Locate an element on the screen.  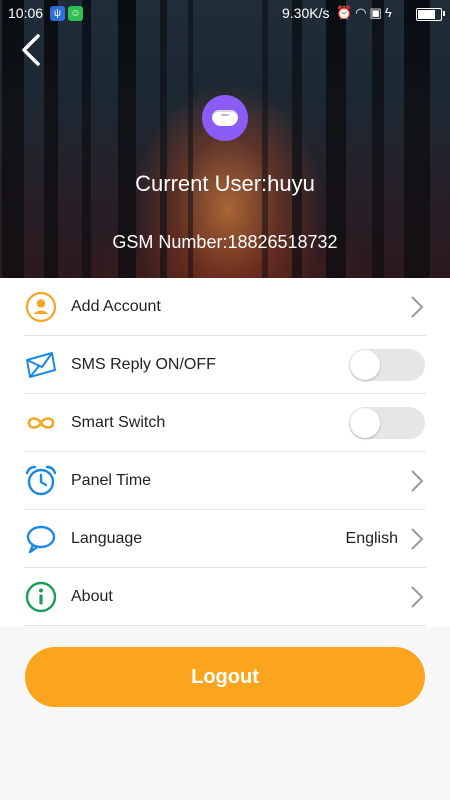
alarm-icon: ⏰ is located at coordinates (346, 12).